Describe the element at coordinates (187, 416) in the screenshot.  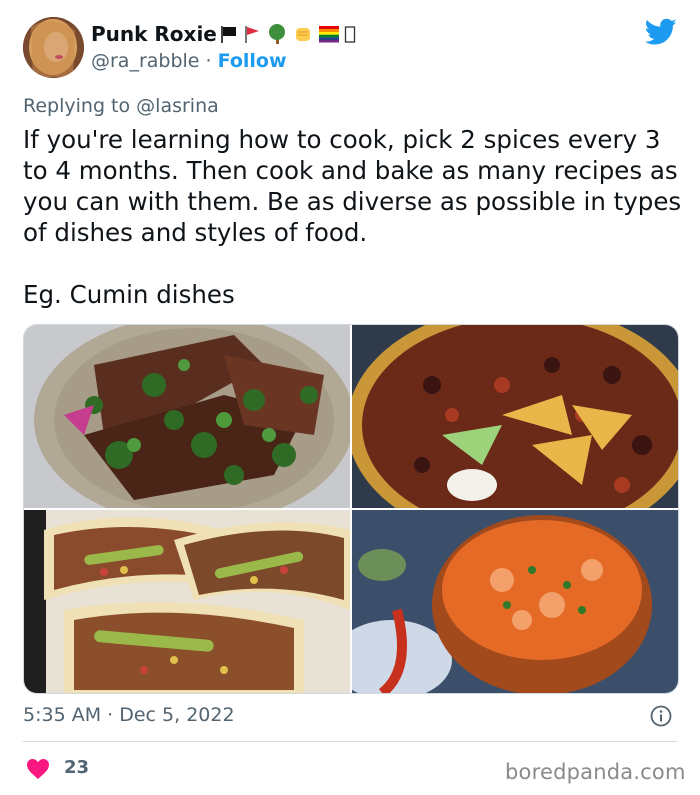
I see `grilled-steak-with-herbs-image` at that location.